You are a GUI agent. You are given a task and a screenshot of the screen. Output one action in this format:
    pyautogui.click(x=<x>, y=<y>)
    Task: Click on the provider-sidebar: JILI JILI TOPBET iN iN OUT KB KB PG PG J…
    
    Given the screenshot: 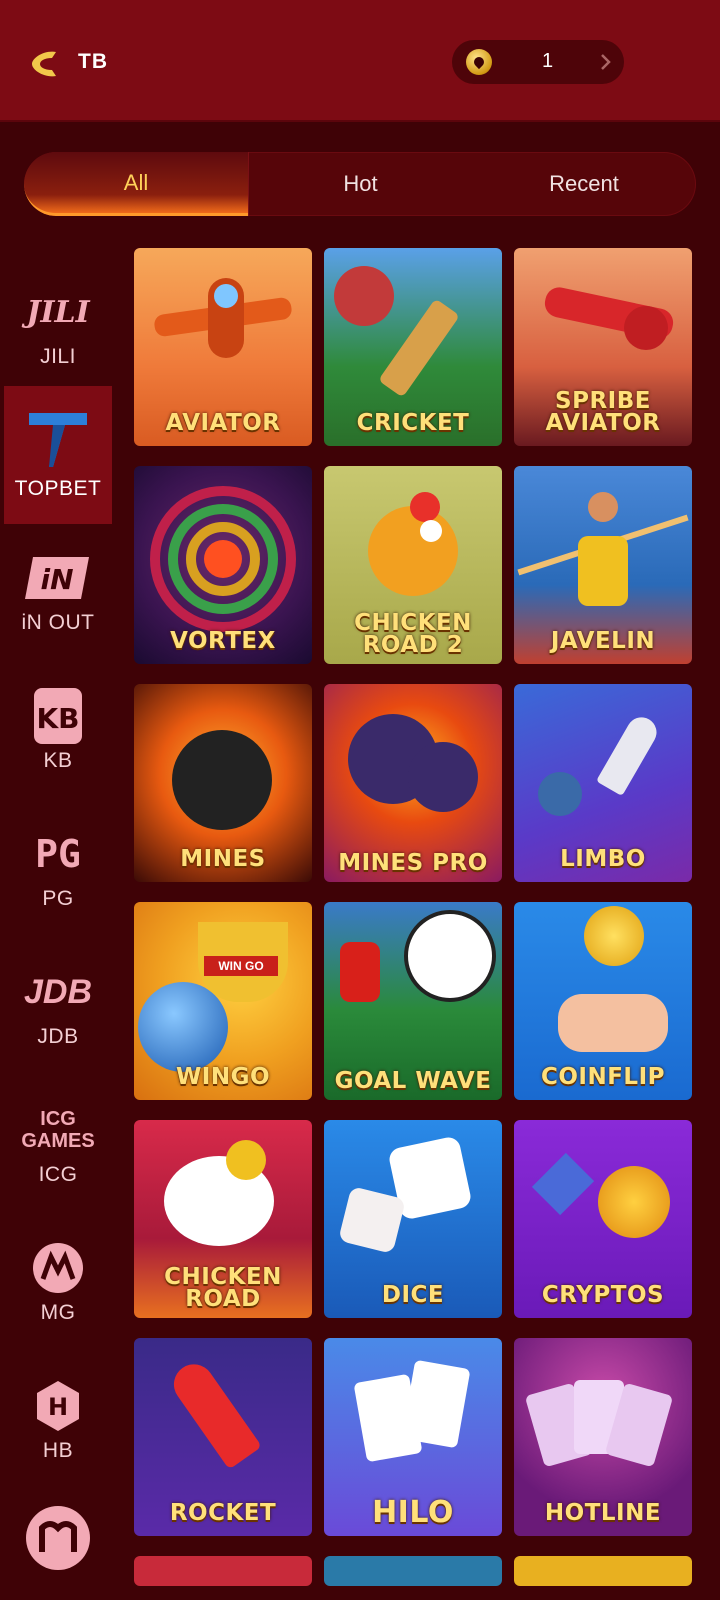 What is the action you would take?
    pyautogui.click(x=58, y=929)
    